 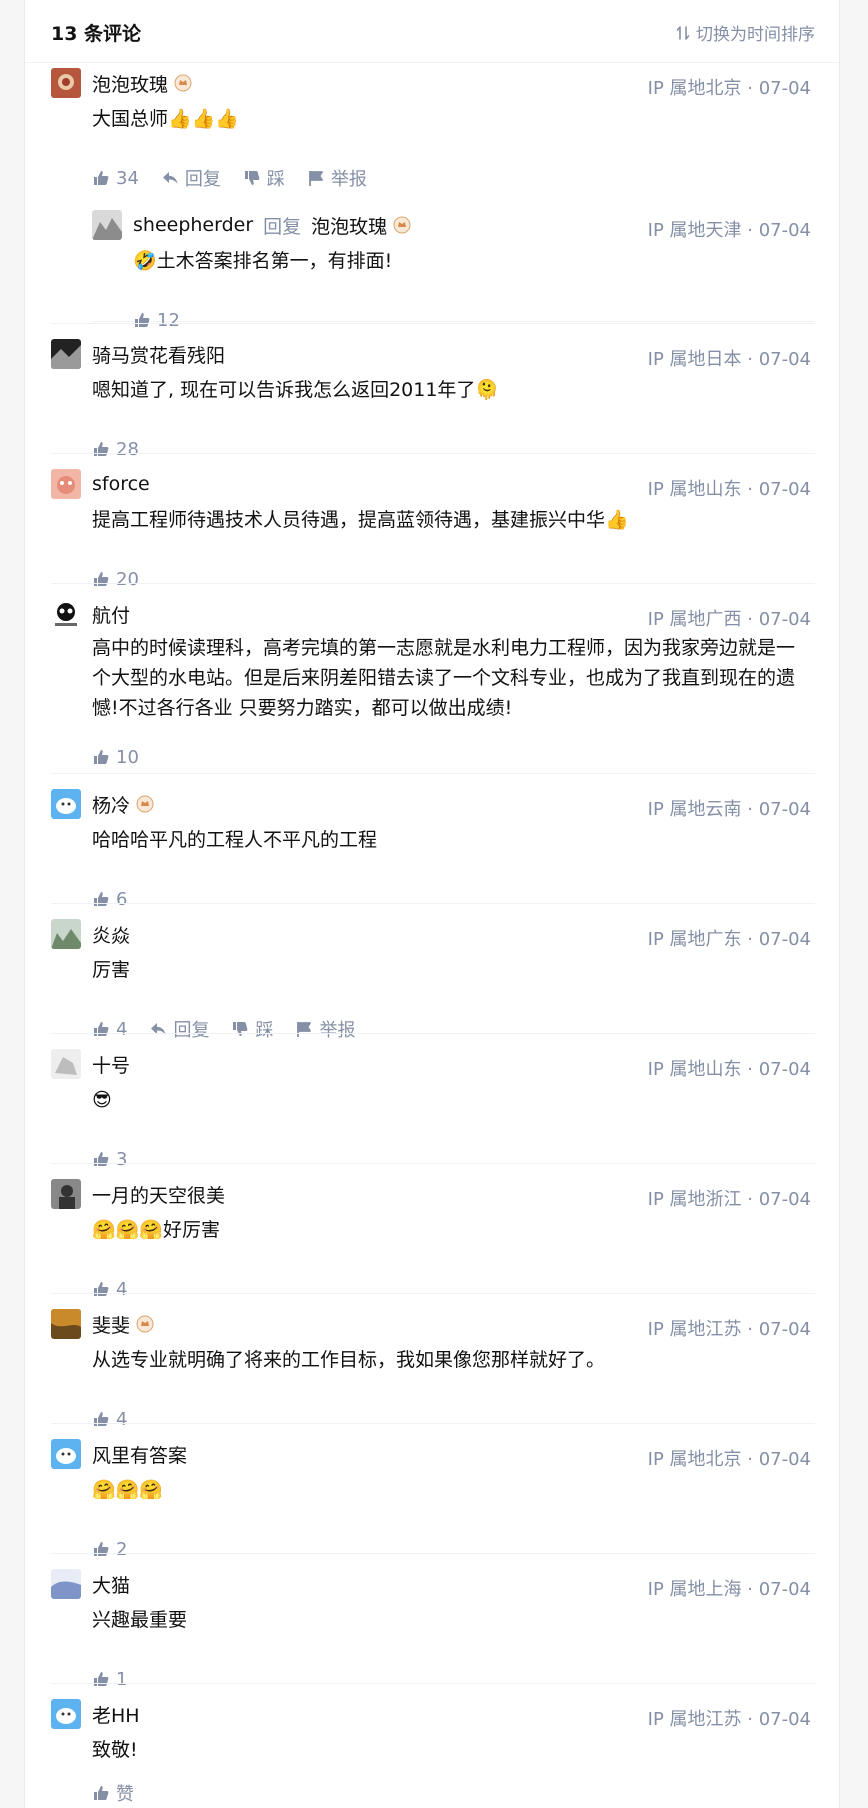 I want to click on comment-content: 哈哈哈平凡的工程人不平凡的工程, so click(x=235, y=840).